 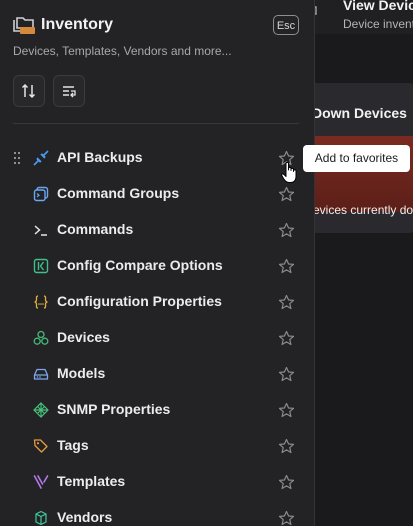 I want to click on nav-item-commands: Commands, so click(x=157, y=230).